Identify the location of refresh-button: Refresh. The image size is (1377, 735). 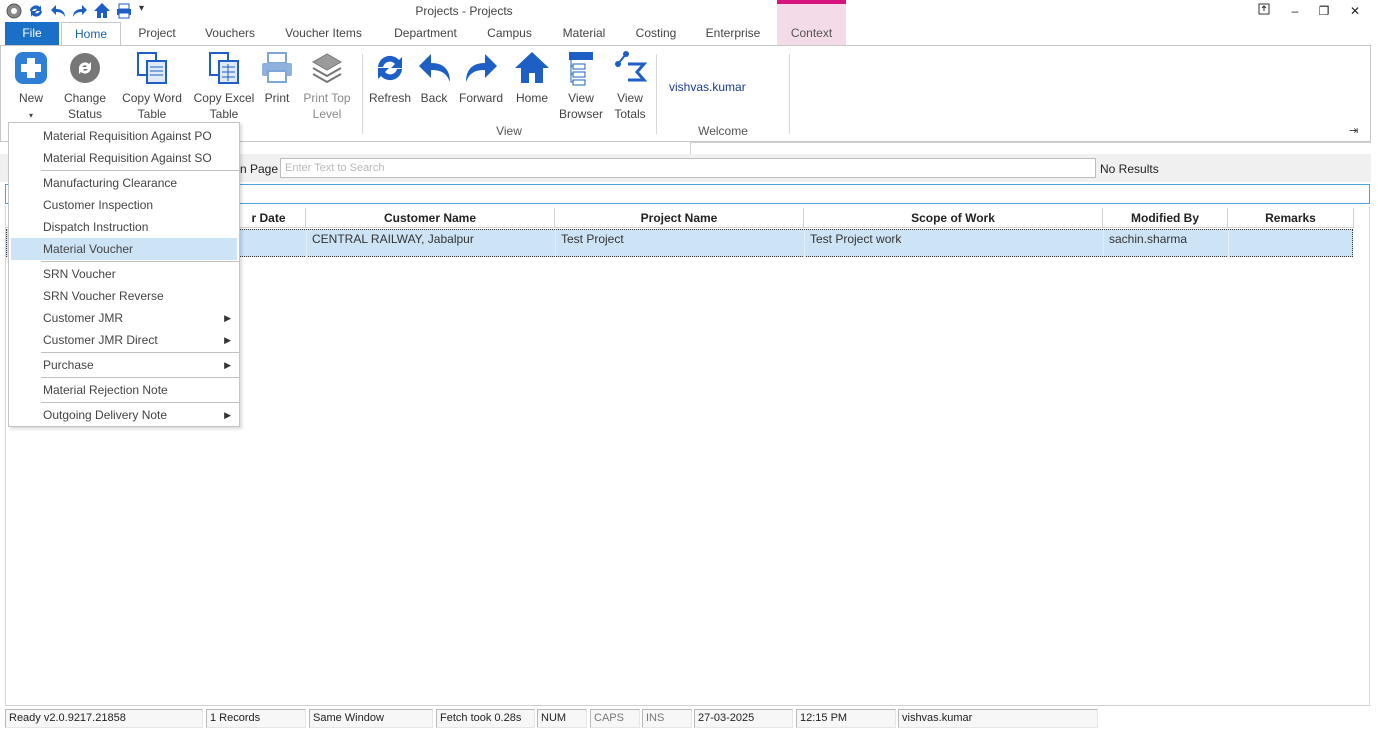
(390, 78).